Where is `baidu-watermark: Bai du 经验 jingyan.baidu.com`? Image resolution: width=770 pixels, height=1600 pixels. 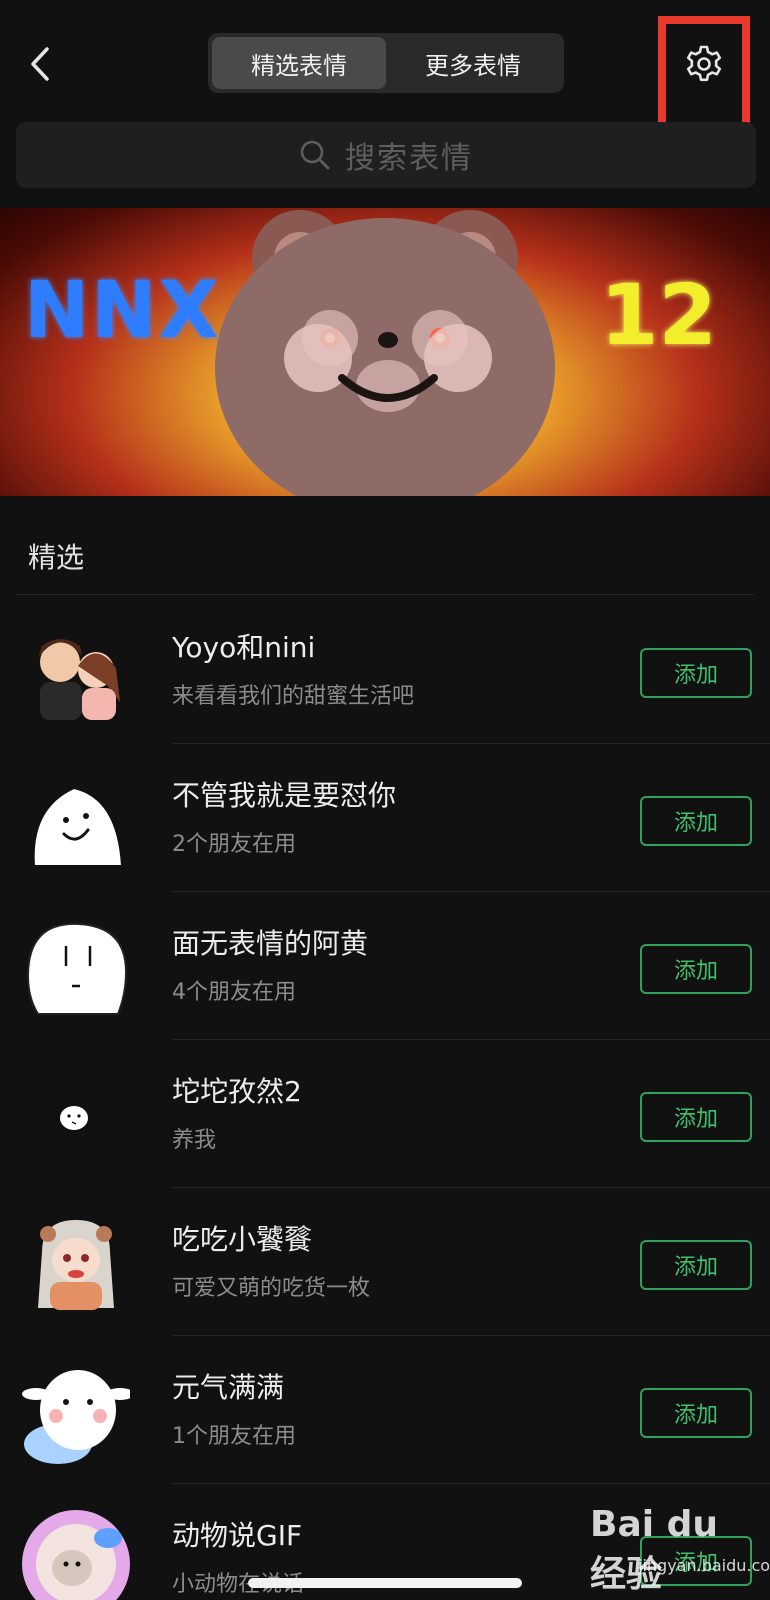 baidu-watermark: Bai du 经验 jingyan.baidu.com is located at coordinates (680, 1549).